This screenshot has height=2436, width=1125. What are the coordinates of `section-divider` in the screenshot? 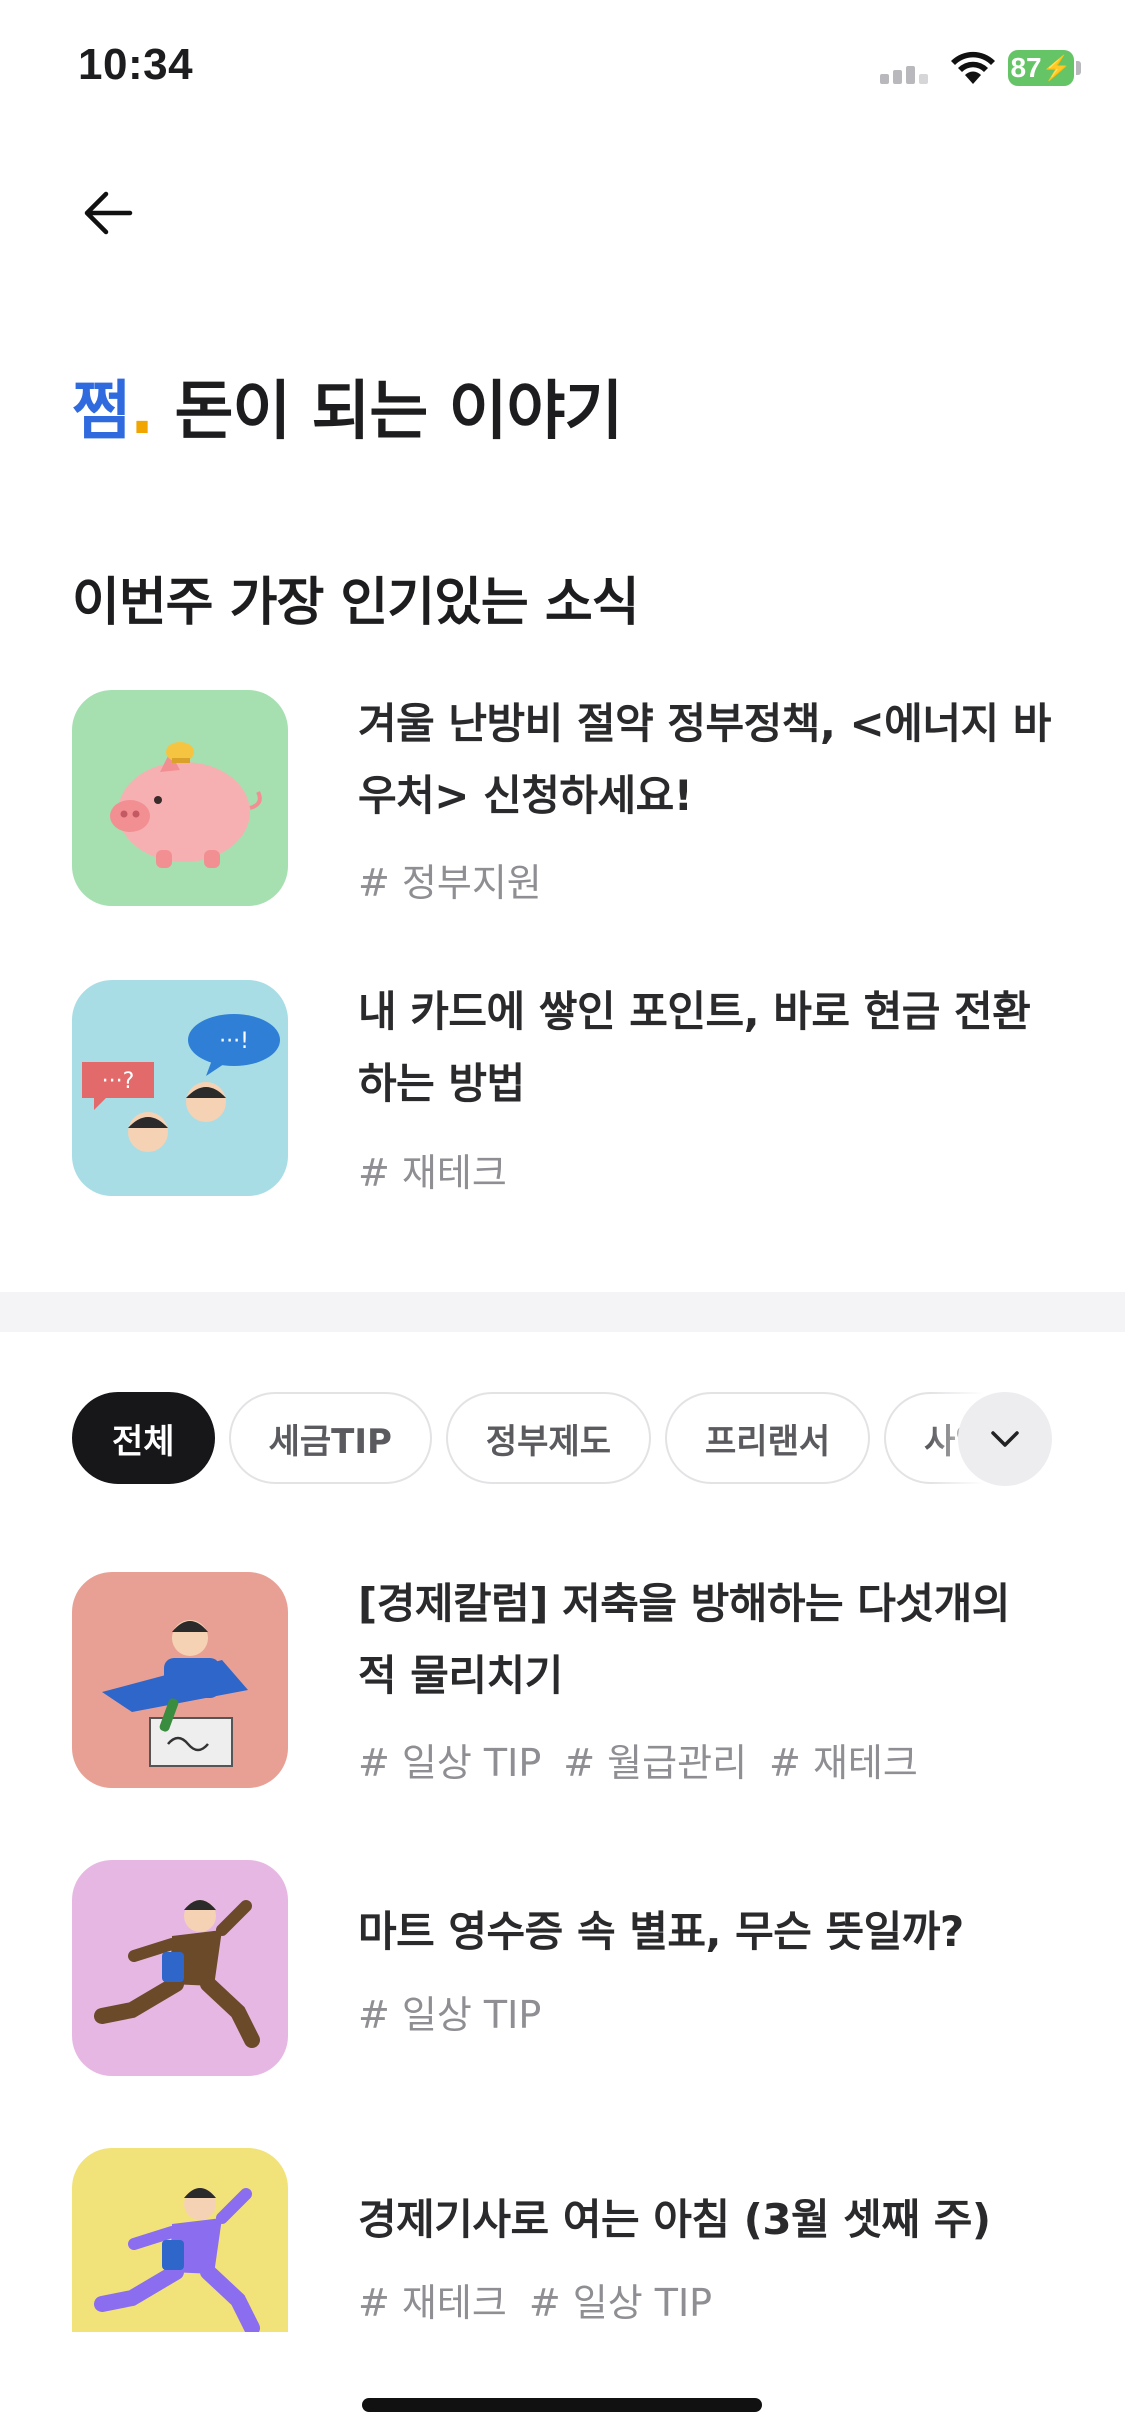 It's located at (562, 1312).